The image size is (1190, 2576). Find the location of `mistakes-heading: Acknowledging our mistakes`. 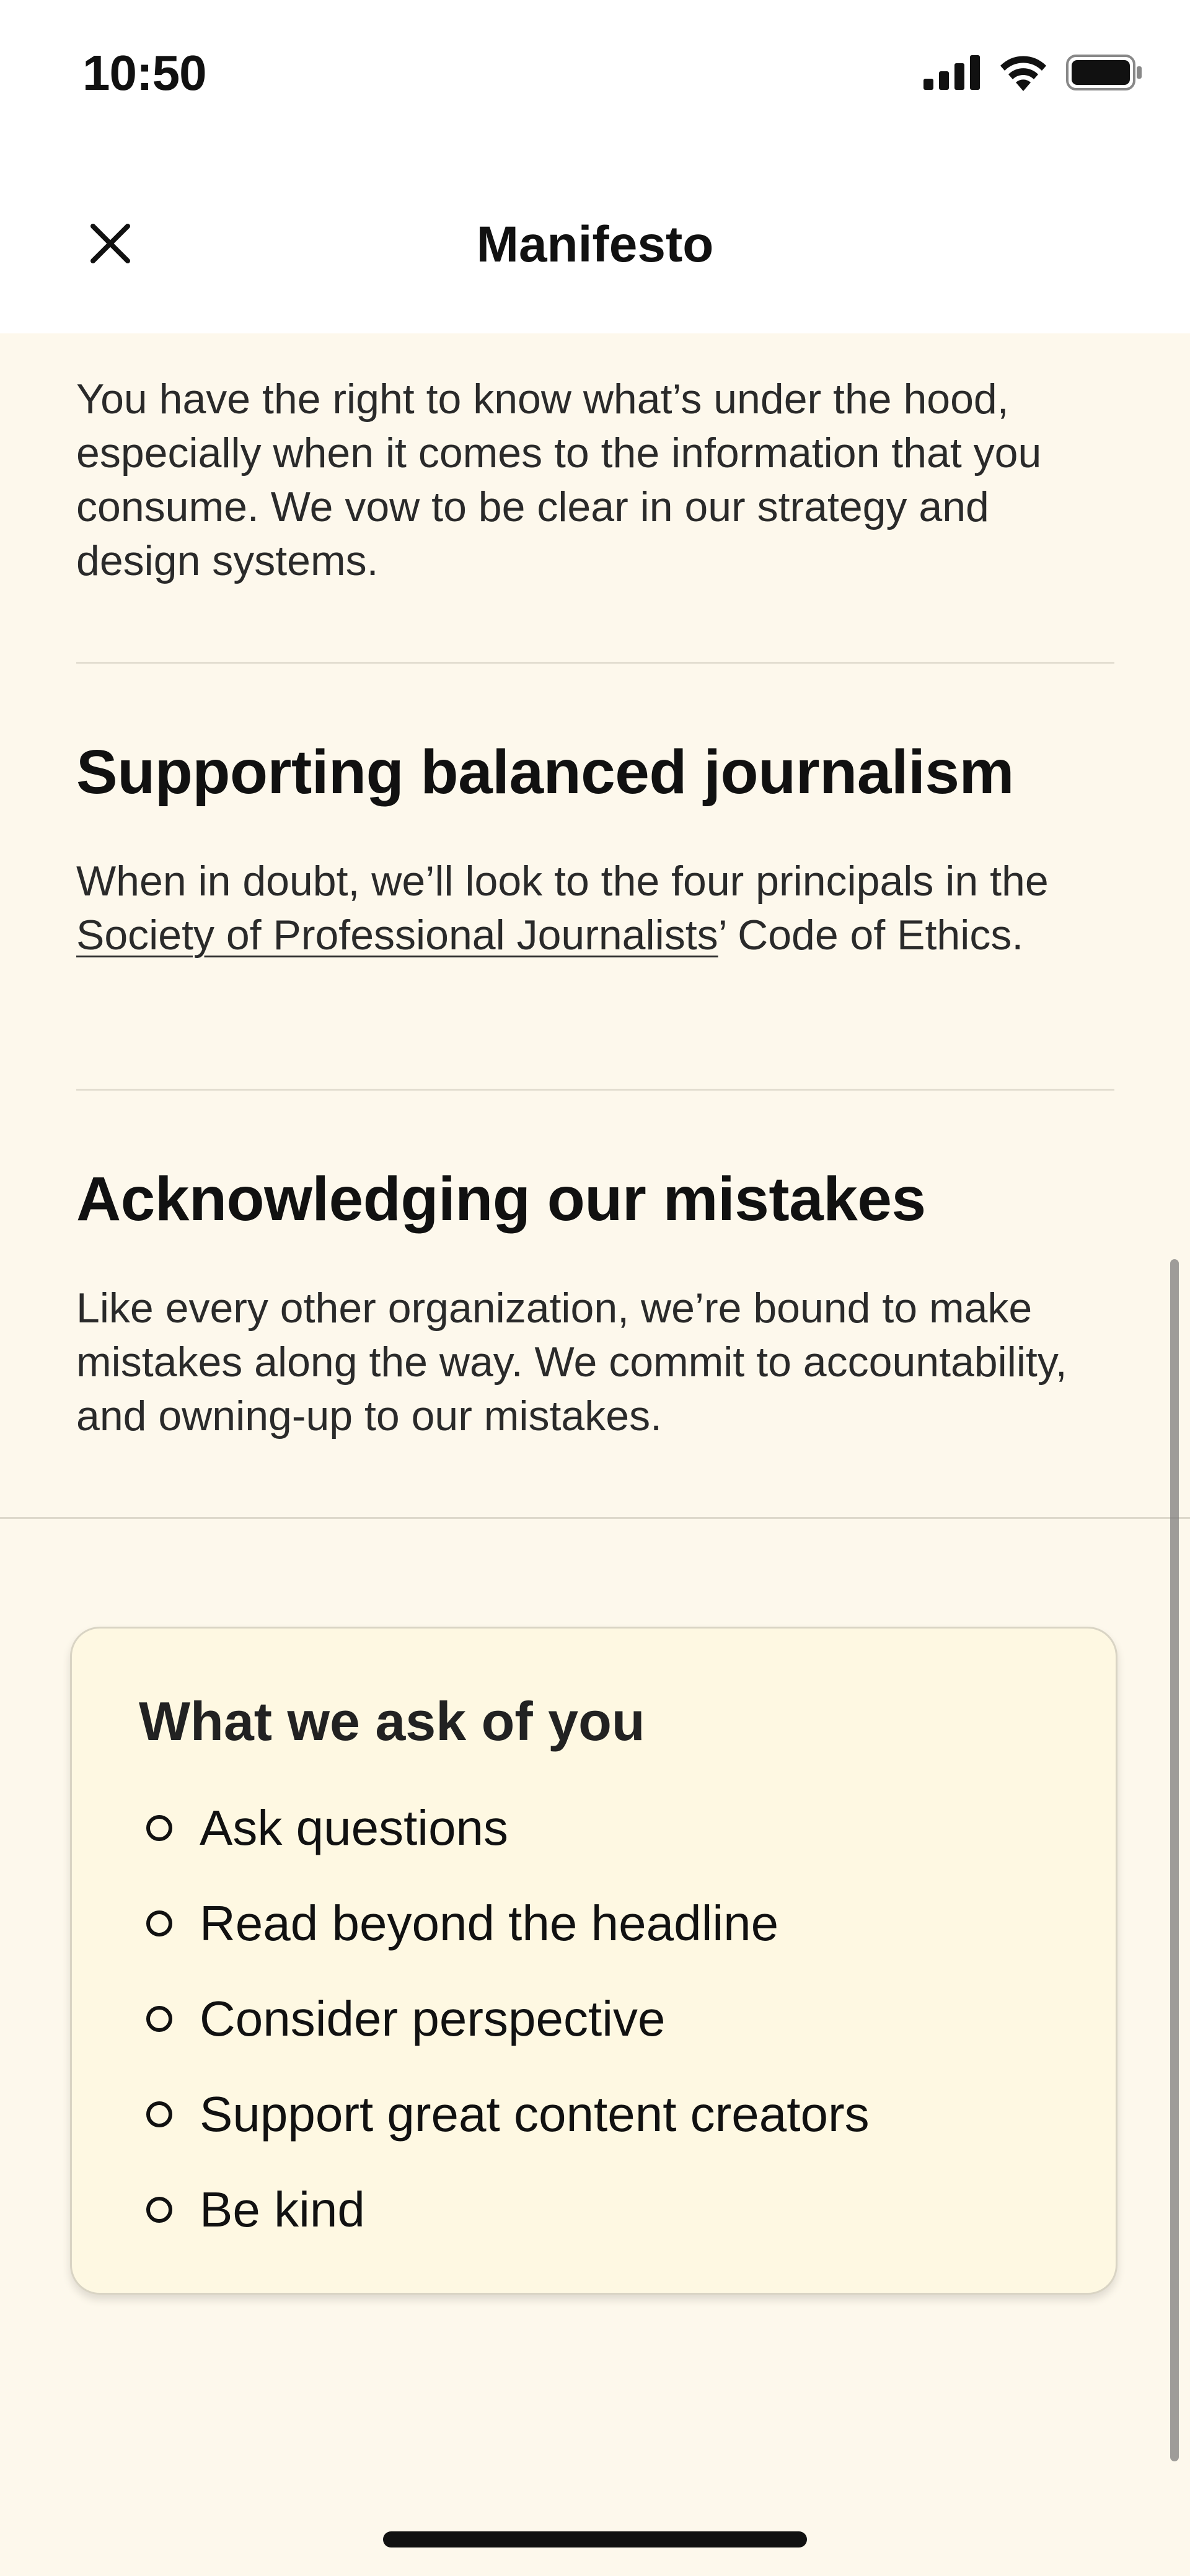

mistakes-heading: Acknowledging our mistakes is located at coordinates (501, 1199).